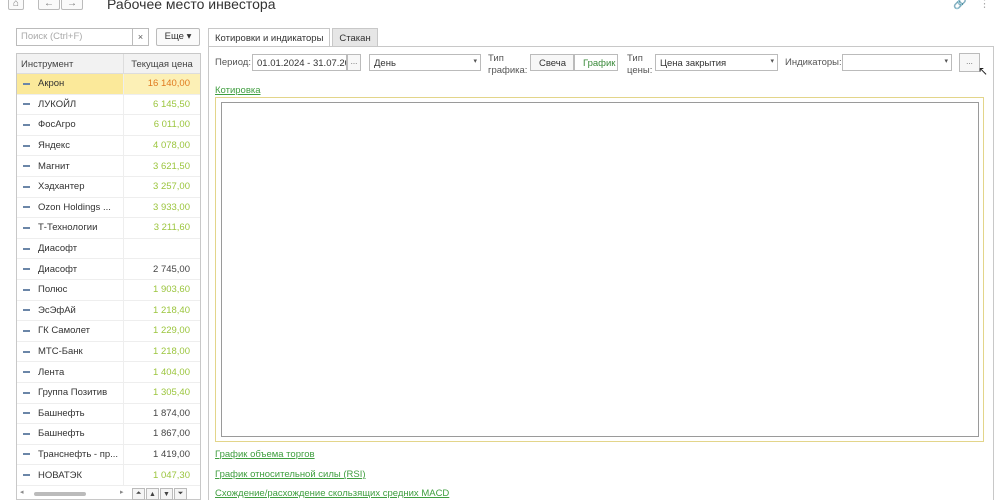 The width and height of the screenshot is (1000, 500). What do you see at coordinates (70, 63) in the screenshot?
I see `column-header-instrument: Инструмент` at bounding box center [70, 63].